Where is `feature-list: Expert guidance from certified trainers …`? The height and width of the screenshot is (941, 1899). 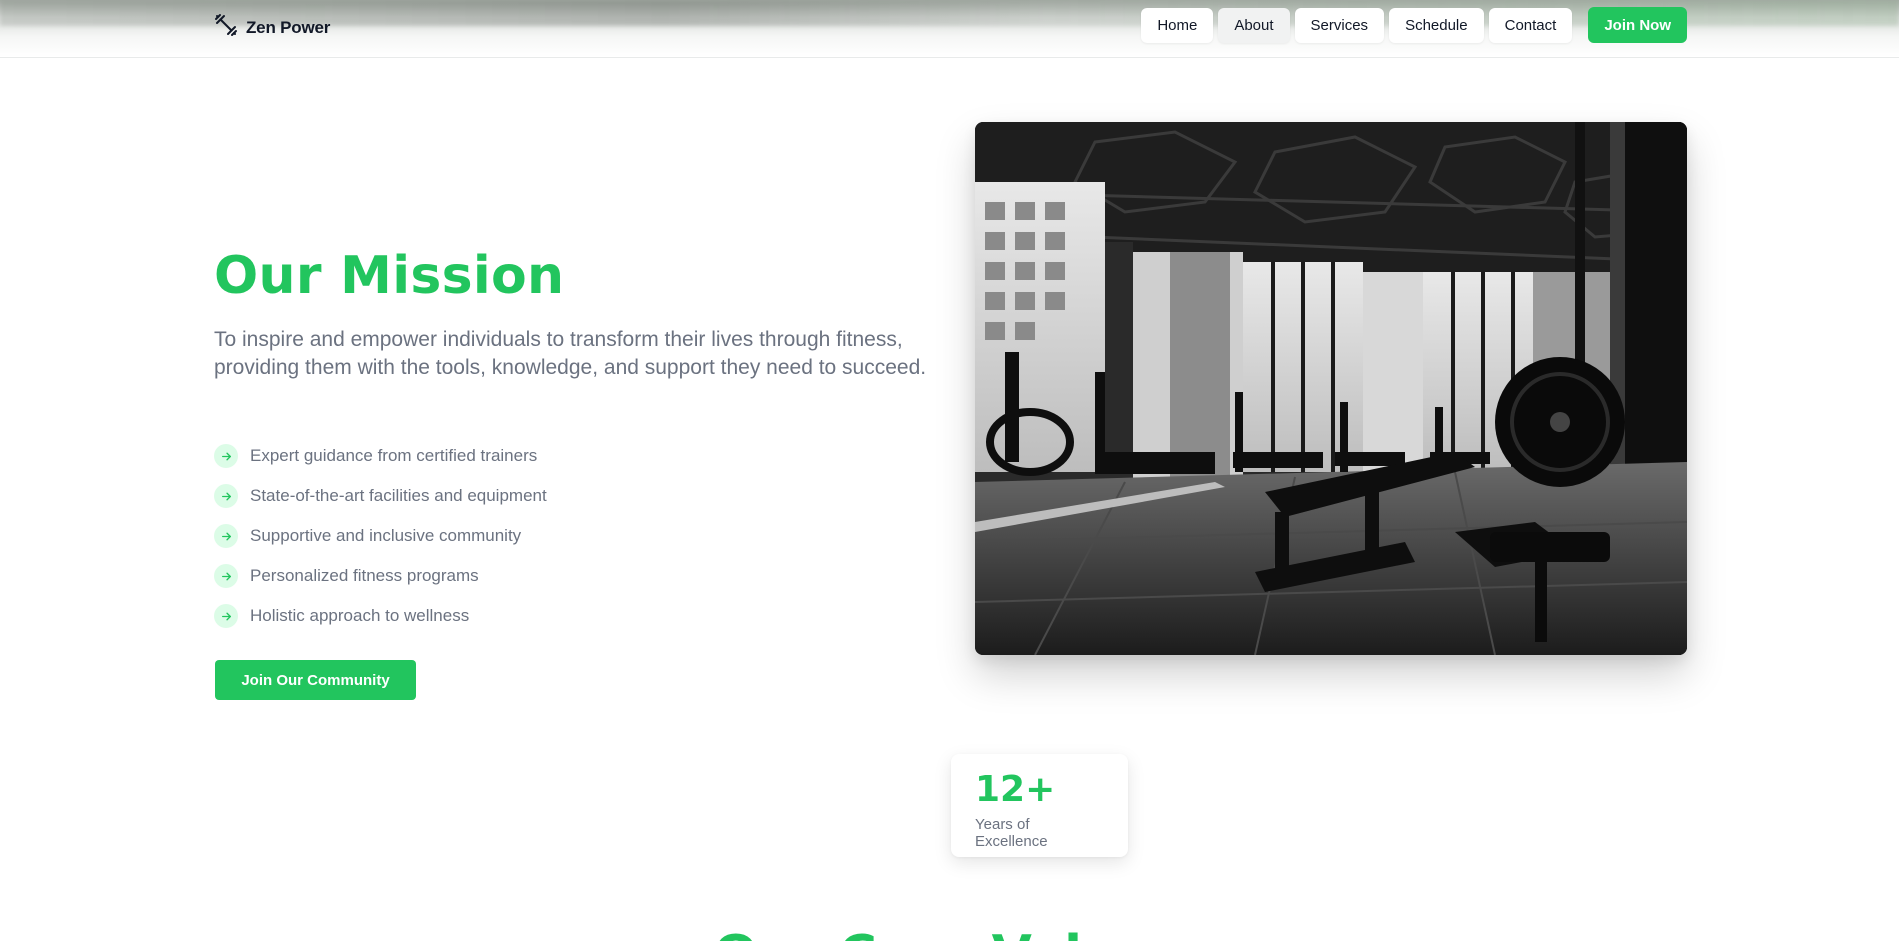
feature-list: Expert guidance from certified trainers … is located at coordinates (380, 544).